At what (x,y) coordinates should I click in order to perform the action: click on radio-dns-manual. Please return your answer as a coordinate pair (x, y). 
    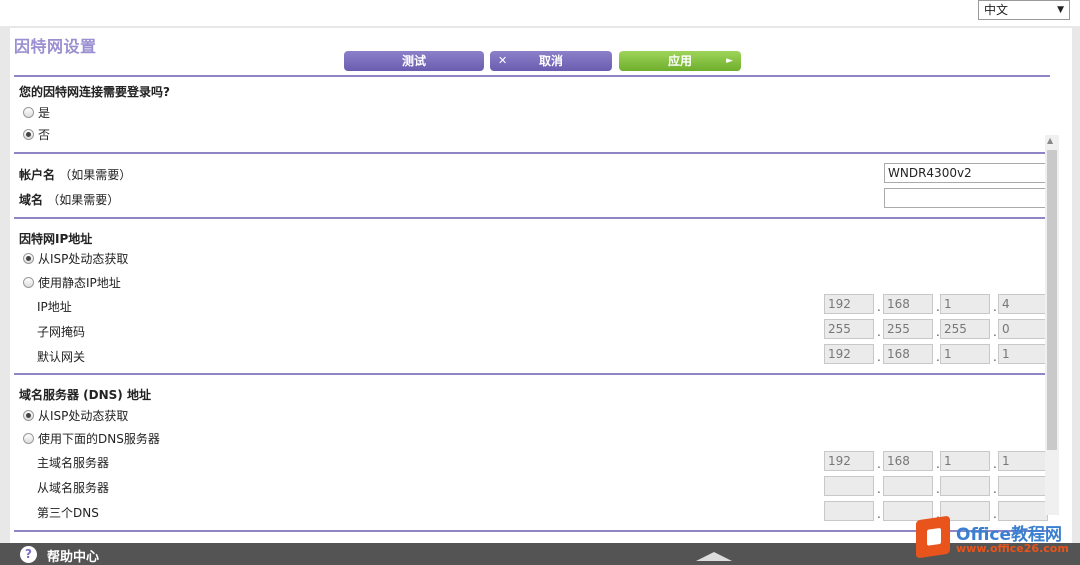
    Looking at the image, I should click on (28, 438).